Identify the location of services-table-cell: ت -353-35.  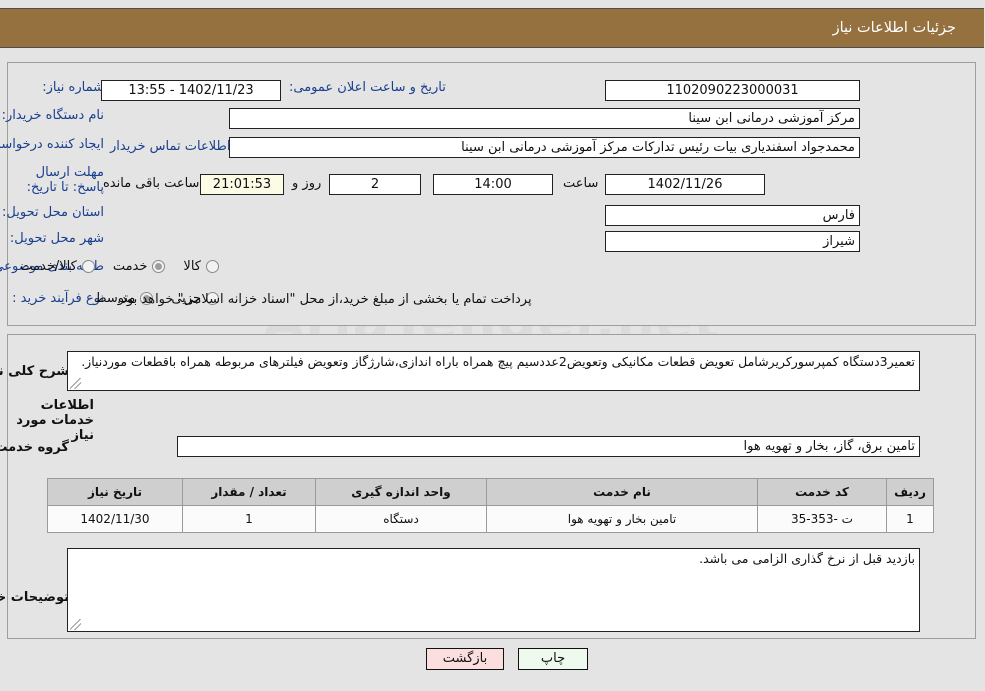
(823, 519).